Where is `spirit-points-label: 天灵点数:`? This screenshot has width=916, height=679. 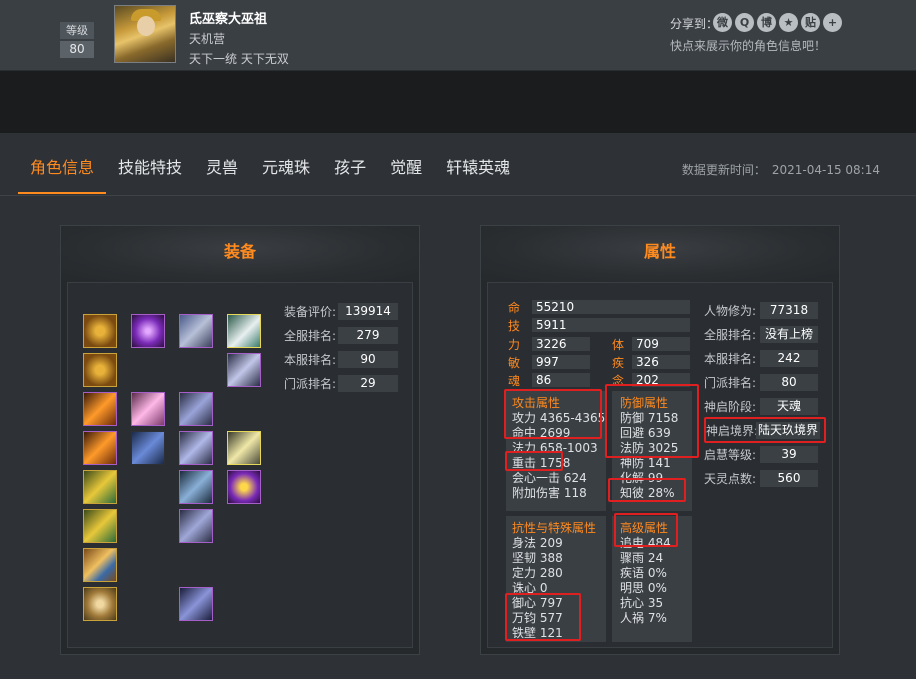 spirit-points-label: 天灵点数: is located at coordinates (730, 479).